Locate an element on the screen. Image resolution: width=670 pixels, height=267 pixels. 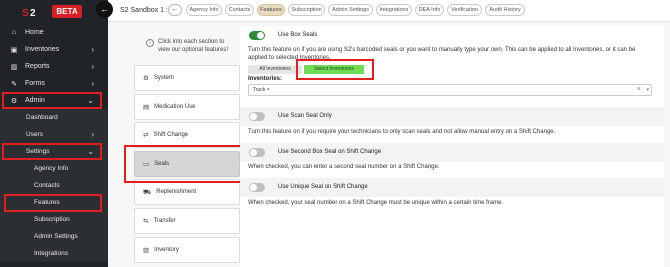
forms-icon: ✎ is located at coordinates (14, 84).